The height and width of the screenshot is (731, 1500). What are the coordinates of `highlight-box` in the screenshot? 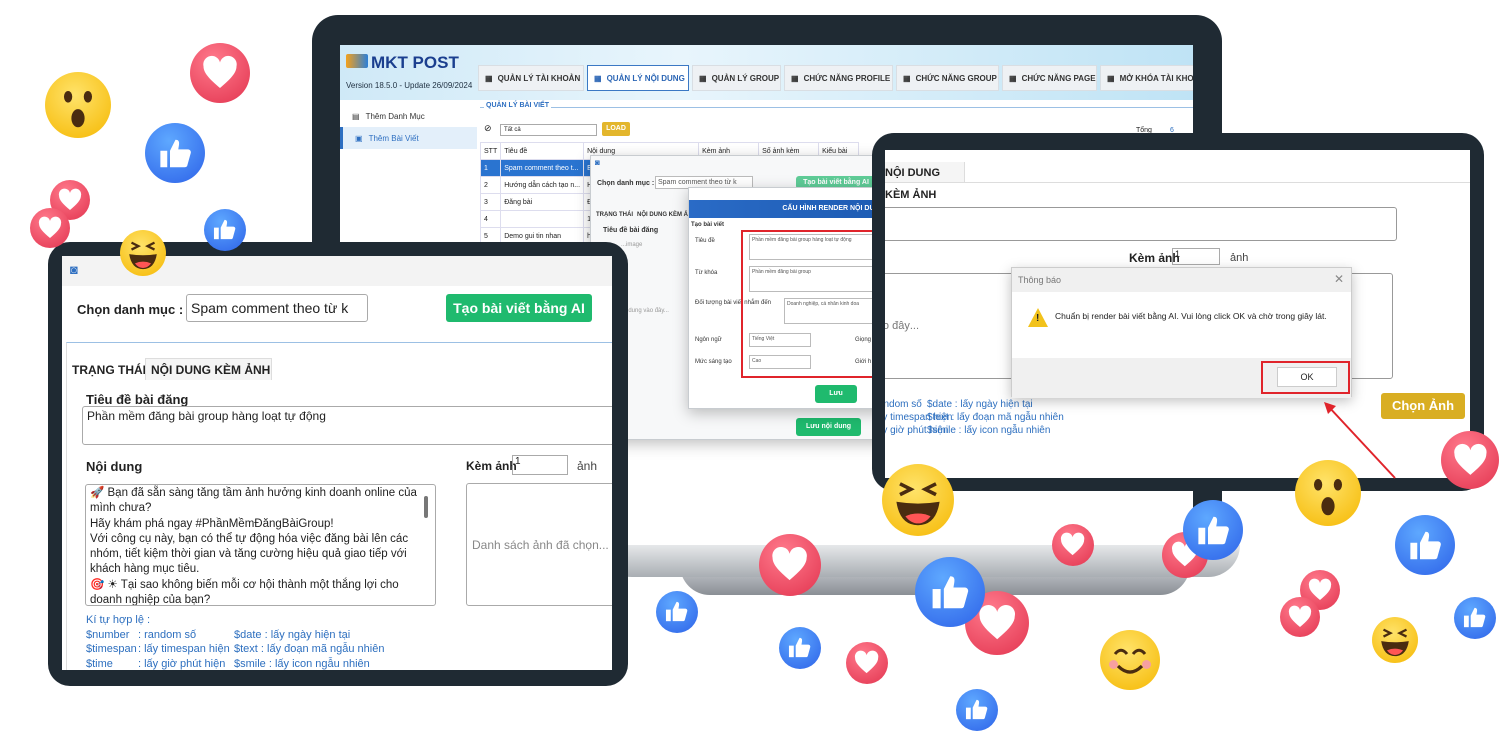 It's located at (816, 304).